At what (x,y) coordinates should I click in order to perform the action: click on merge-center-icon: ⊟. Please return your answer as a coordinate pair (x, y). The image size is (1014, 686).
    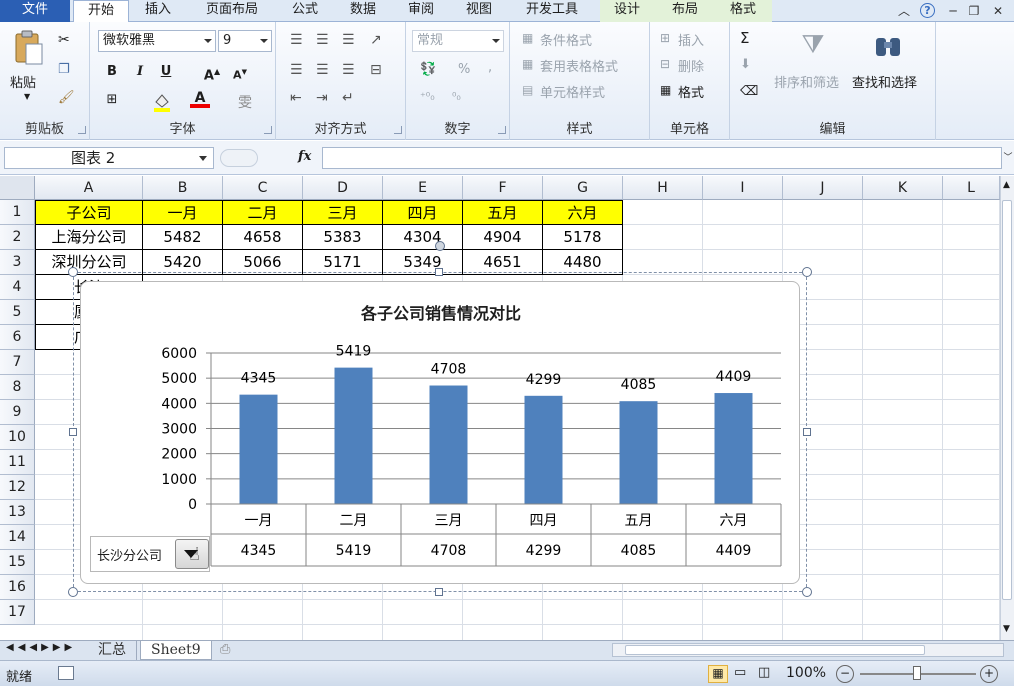
    Looking at the image, I should click on (376, 70).